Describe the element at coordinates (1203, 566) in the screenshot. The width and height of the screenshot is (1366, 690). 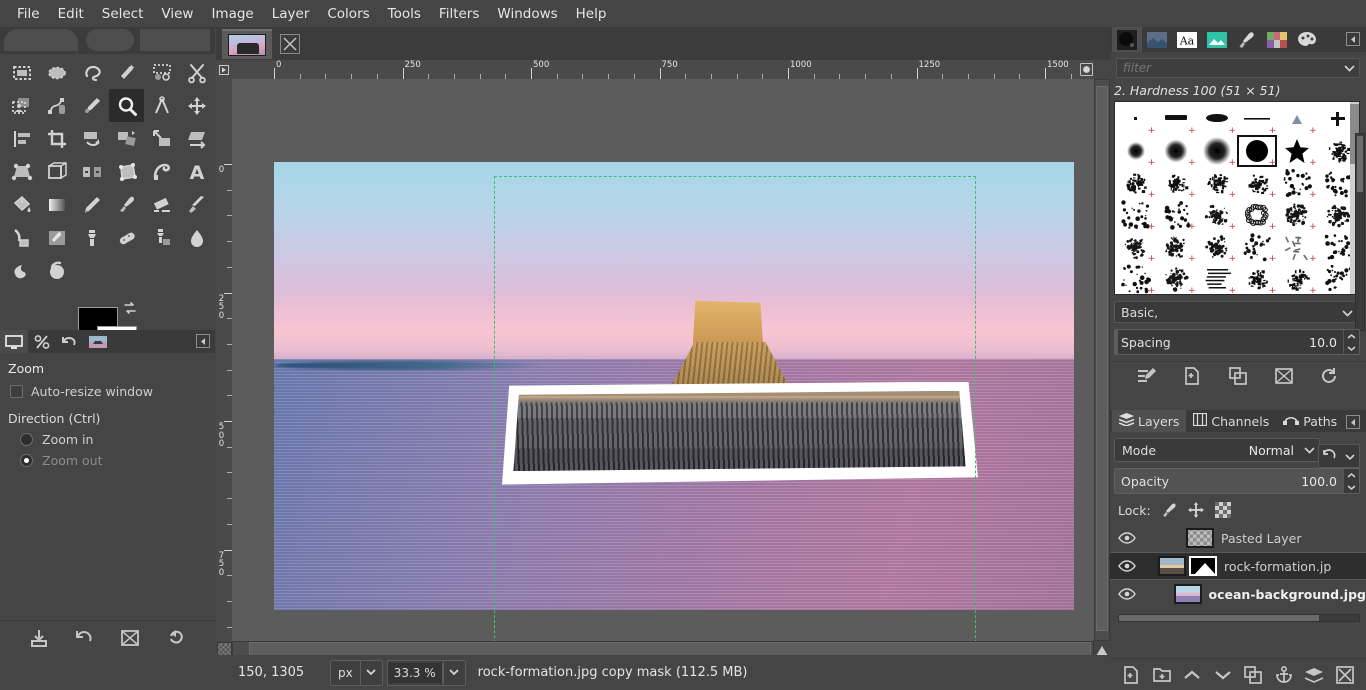
I see `layer-mask-thumbnail` at that location.